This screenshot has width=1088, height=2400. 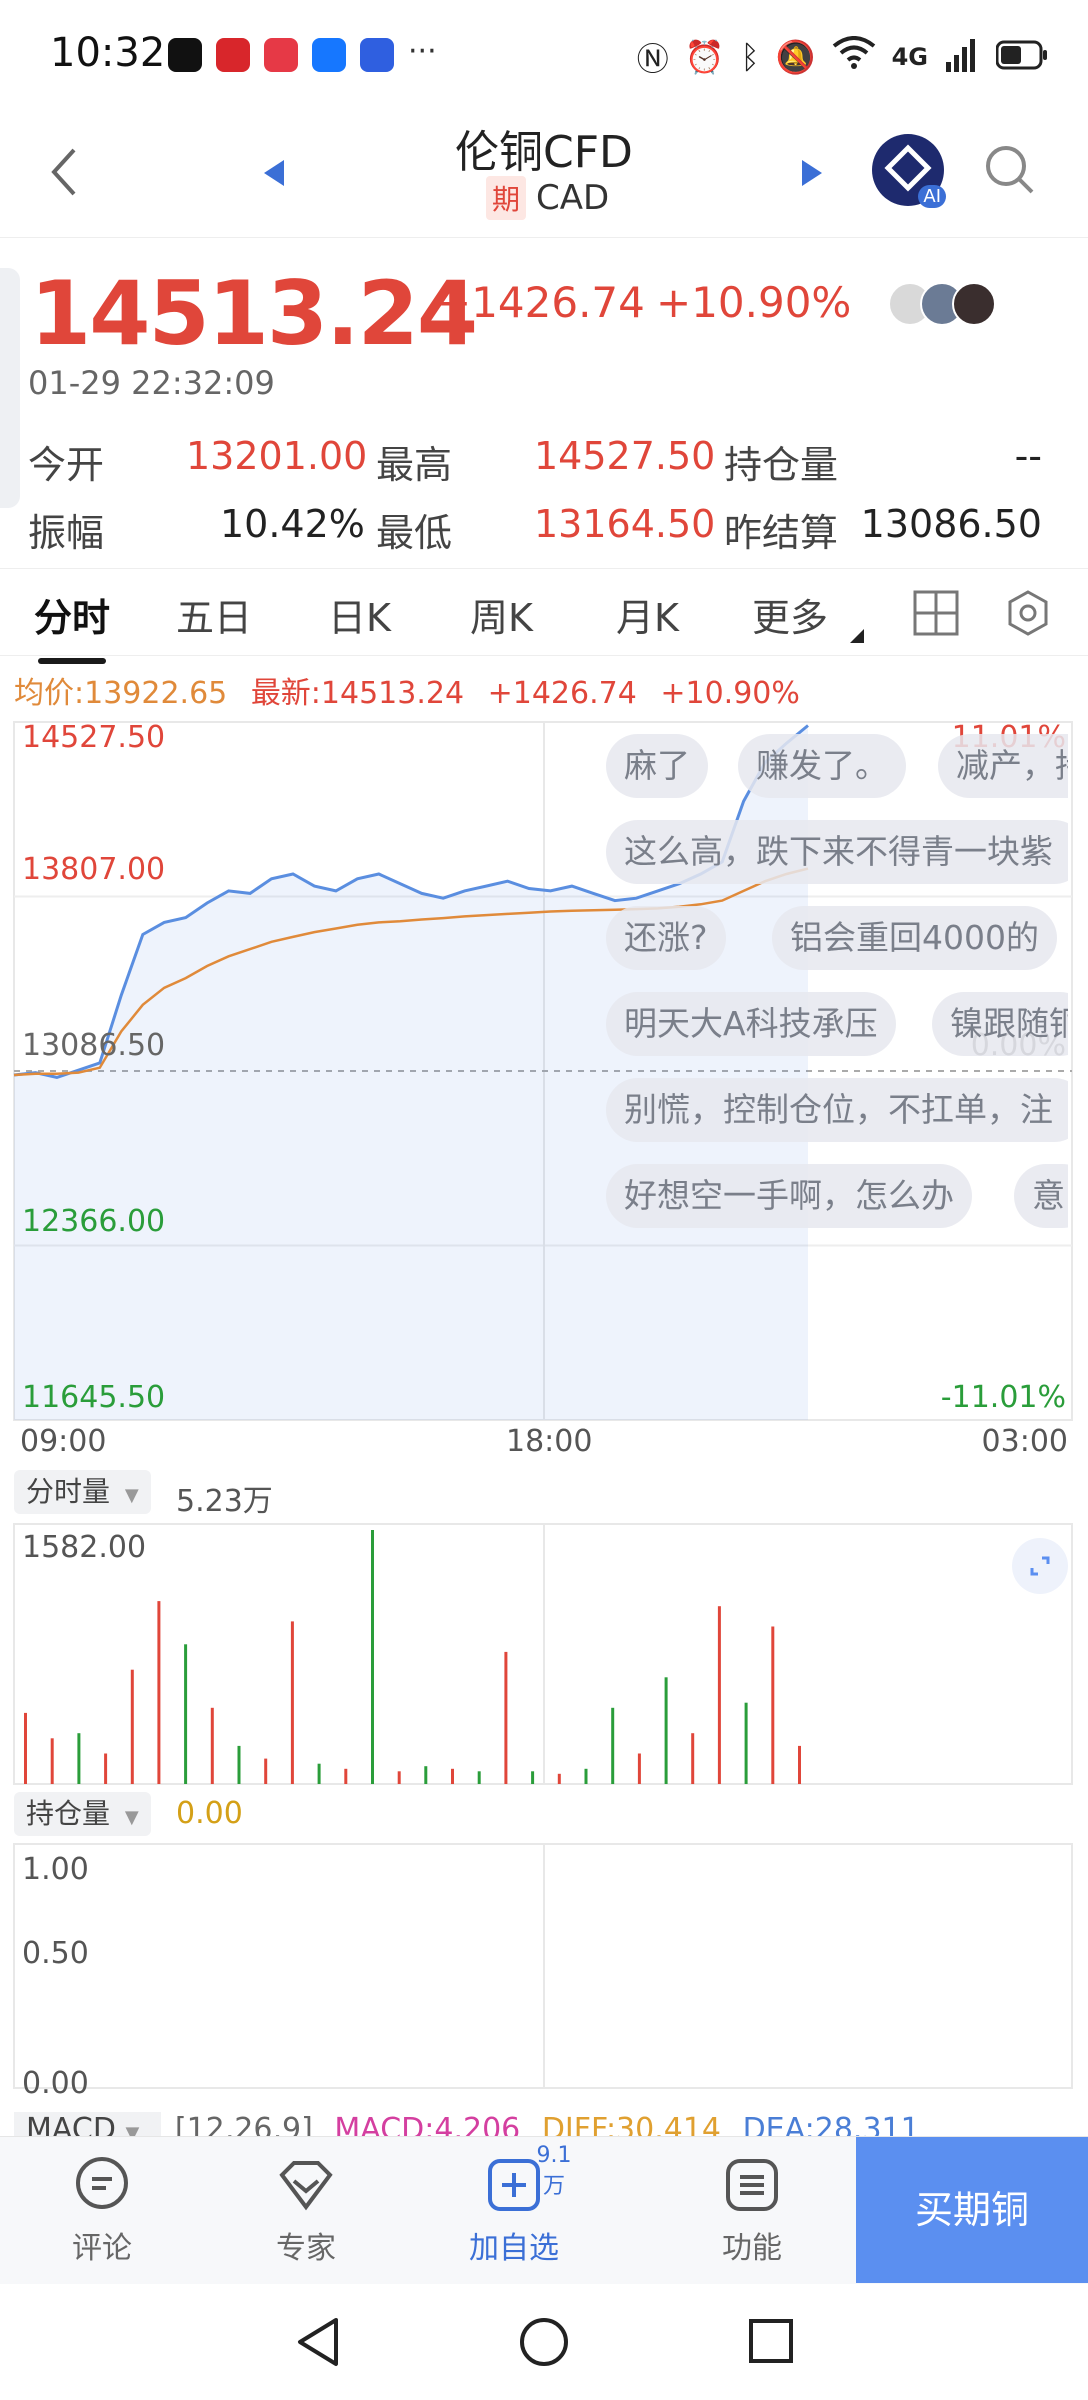 What do you see at coordinates (214, 614) in the screenshot?
I see `tab-five-day: 五日` at bounding box center [214, 614].